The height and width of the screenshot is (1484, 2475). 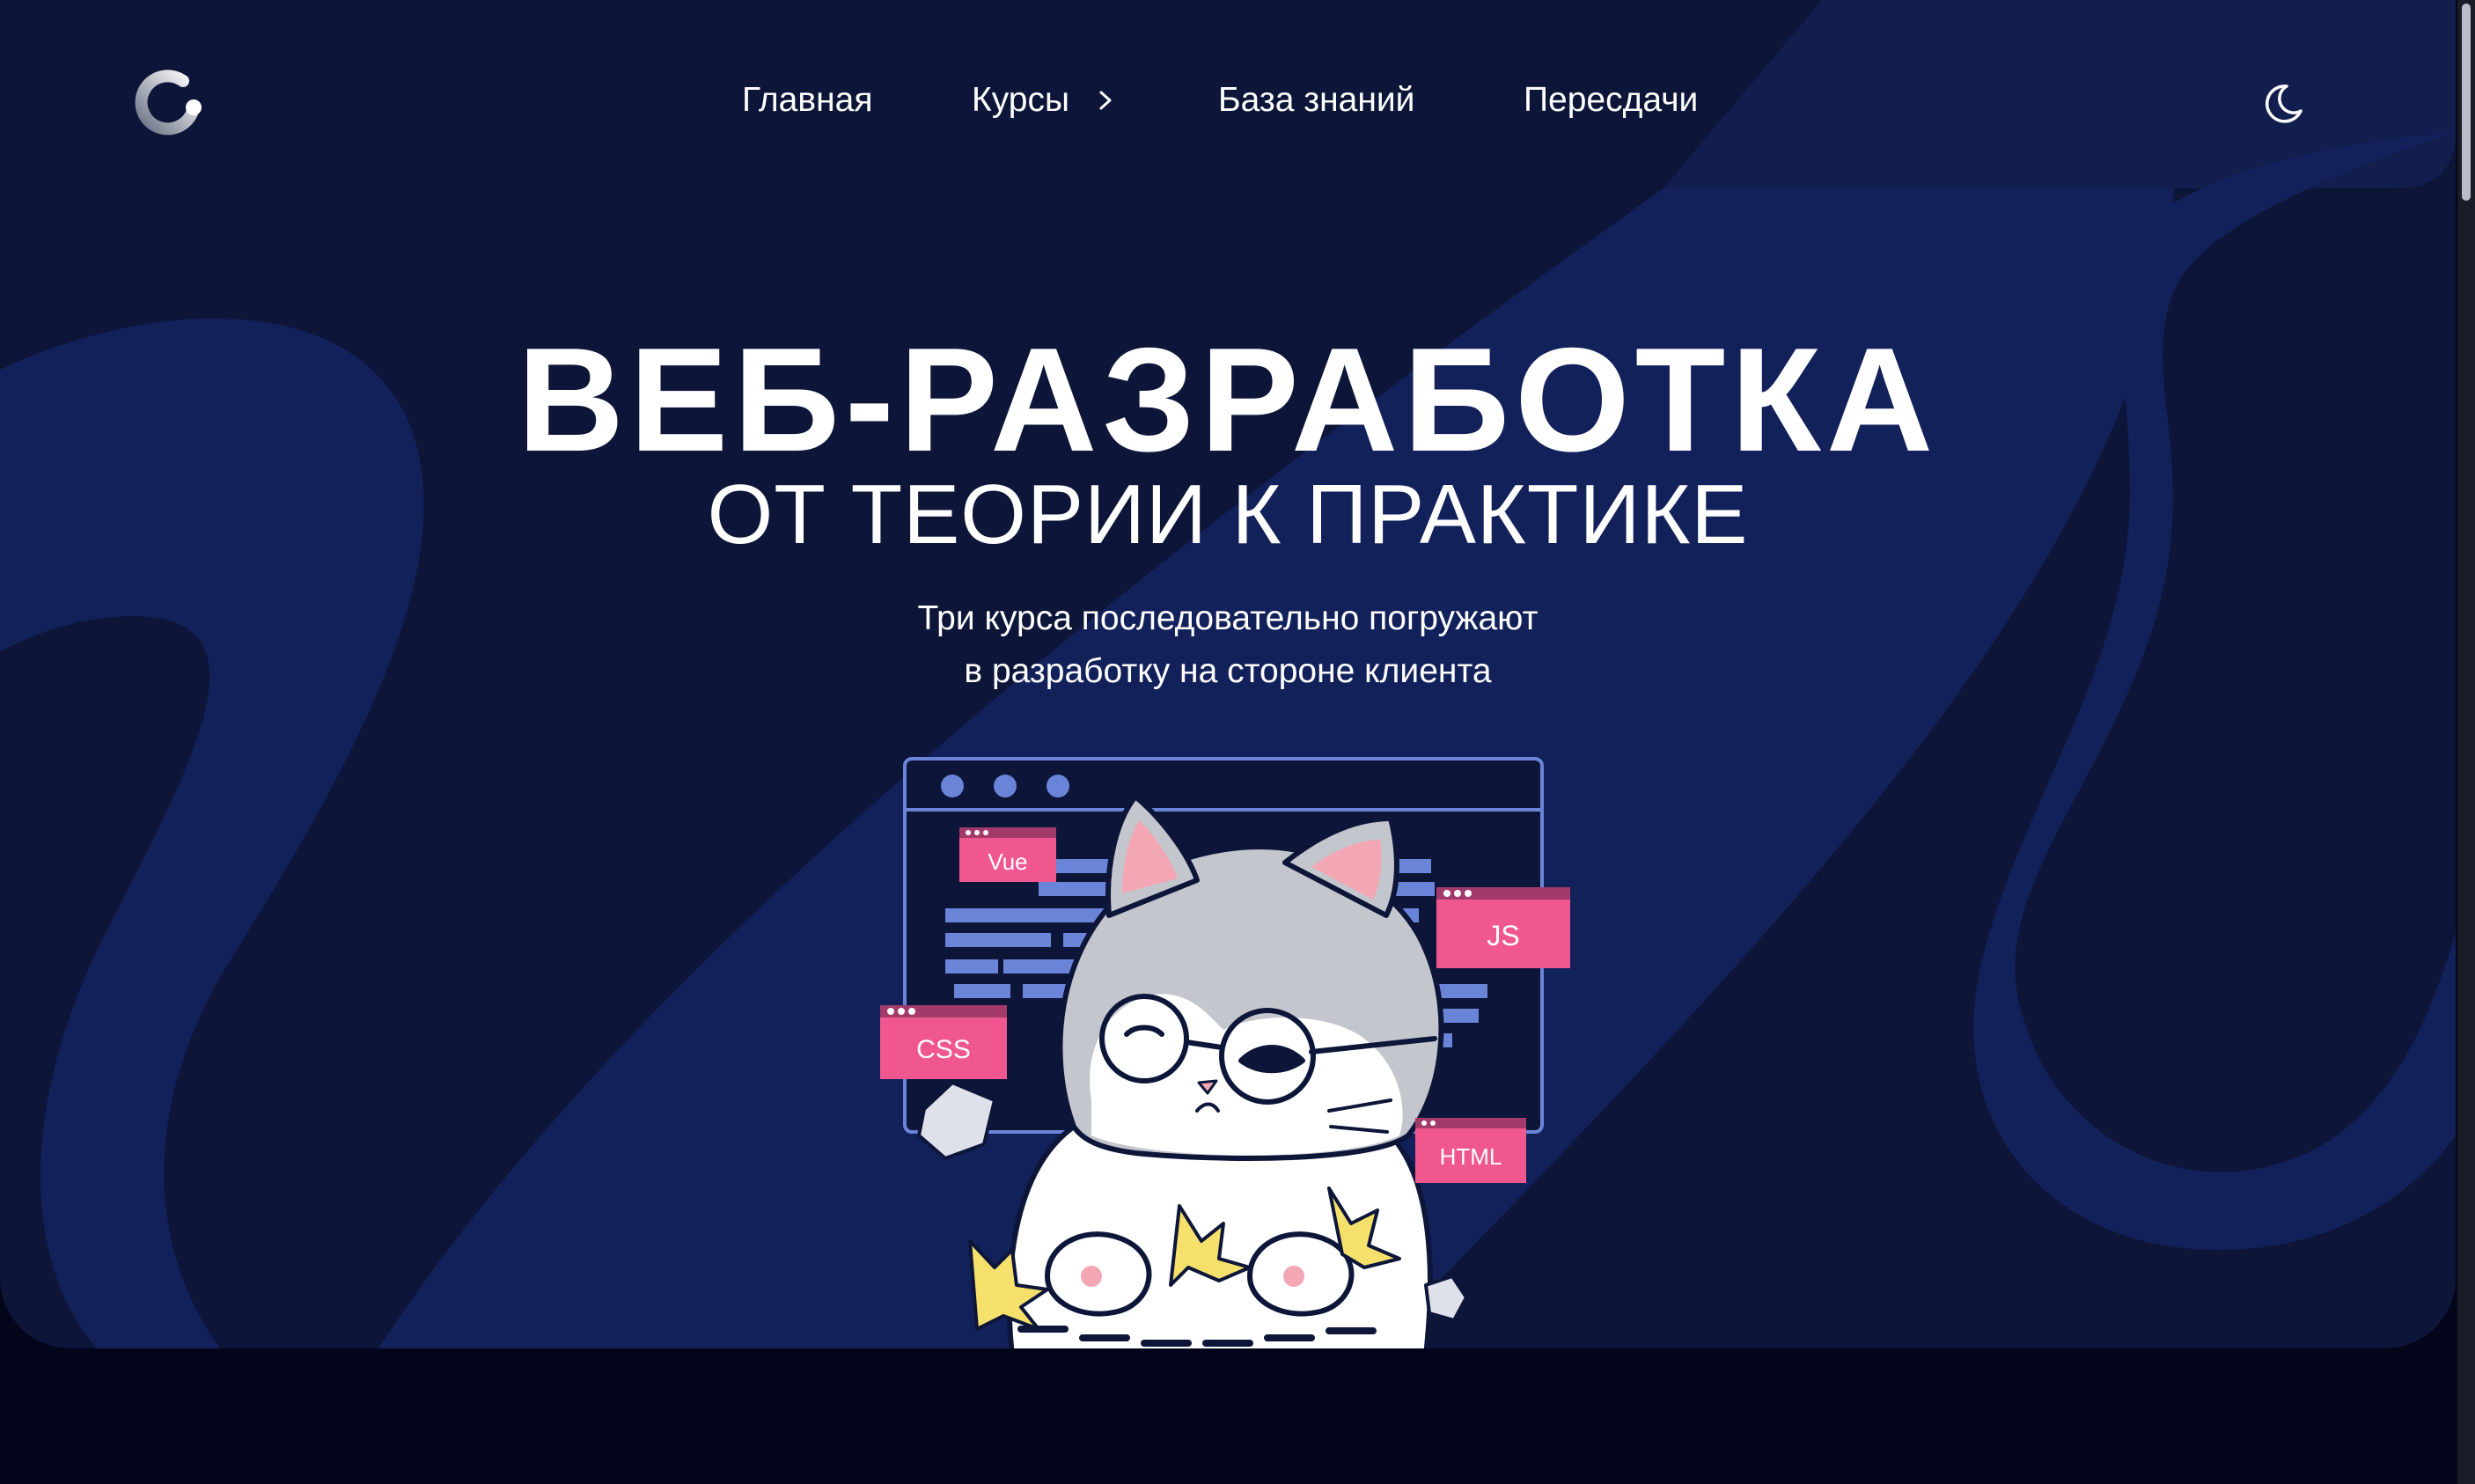 I want to click on vue-tag: Vue, so click(x=1007, y=855).